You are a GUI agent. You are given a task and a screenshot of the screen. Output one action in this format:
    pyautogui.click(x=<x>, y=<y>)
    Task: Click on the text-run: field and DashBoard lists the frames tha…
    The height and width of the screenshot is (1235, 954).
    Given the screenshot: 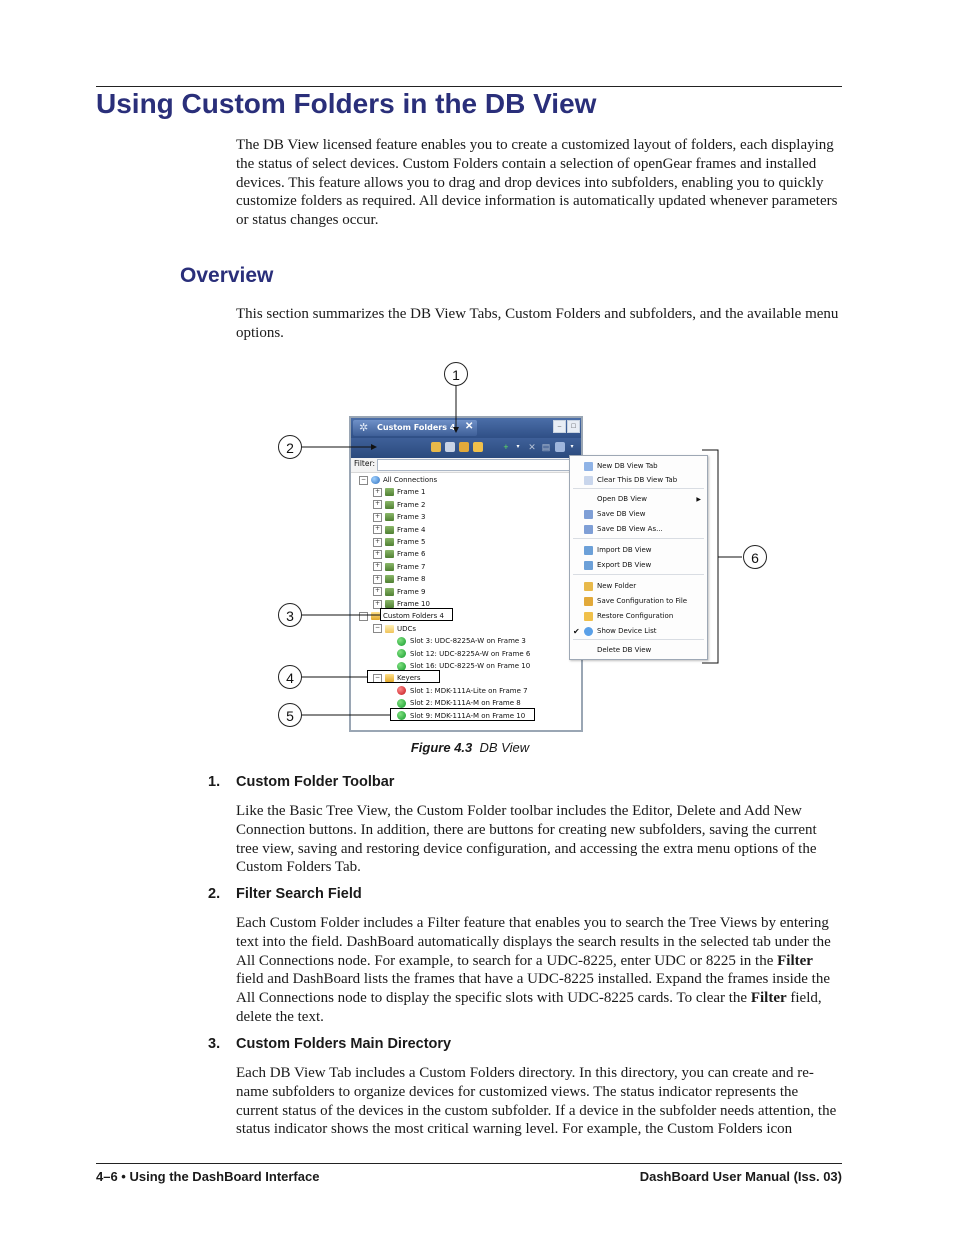 What is the action you would take?
    pyautogui.click(x=533, y=989)
    